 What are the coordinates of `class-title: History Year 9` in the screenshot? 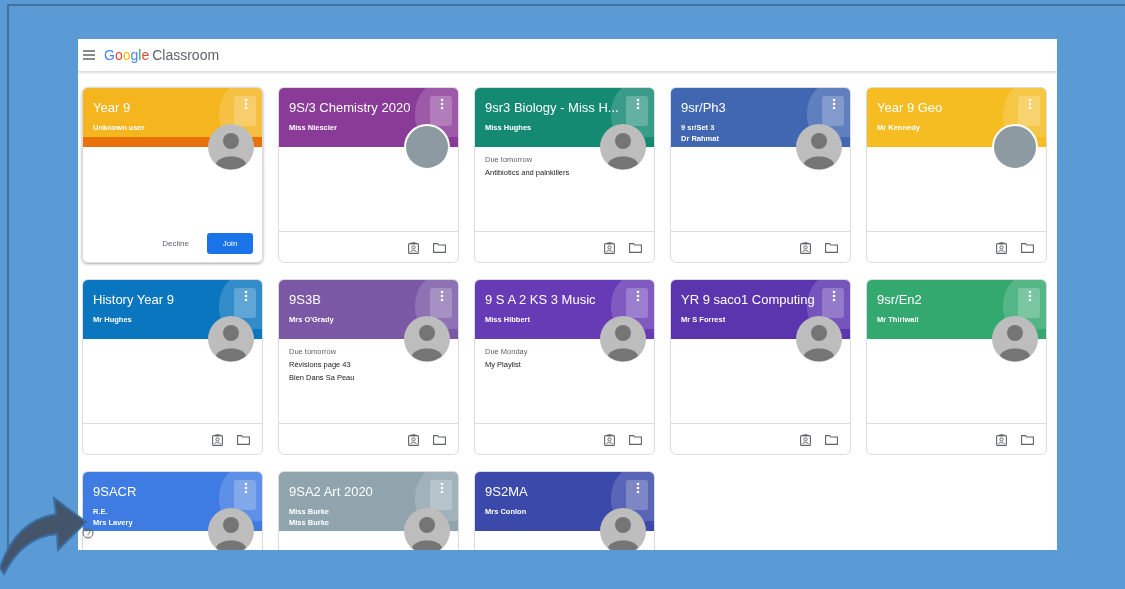 It's located at (133, 299).